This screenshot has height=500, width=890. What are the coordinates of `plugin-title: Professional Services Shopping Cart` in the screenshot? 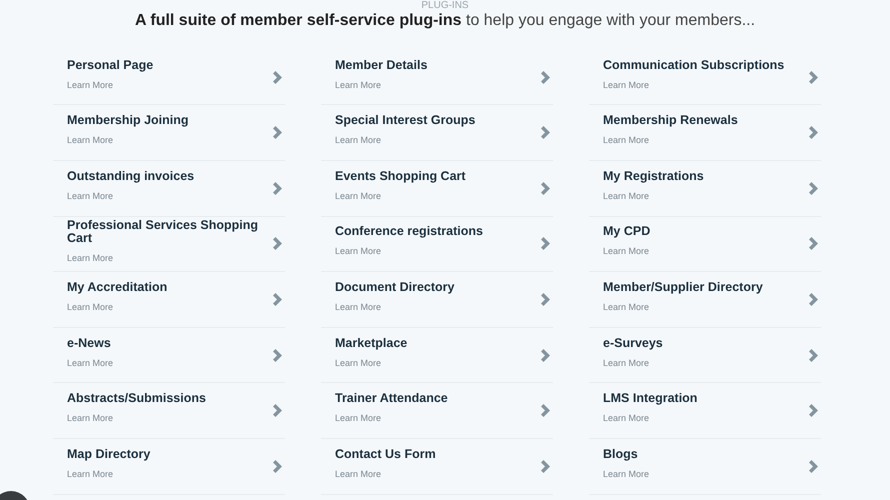 It's located at (163, 231).